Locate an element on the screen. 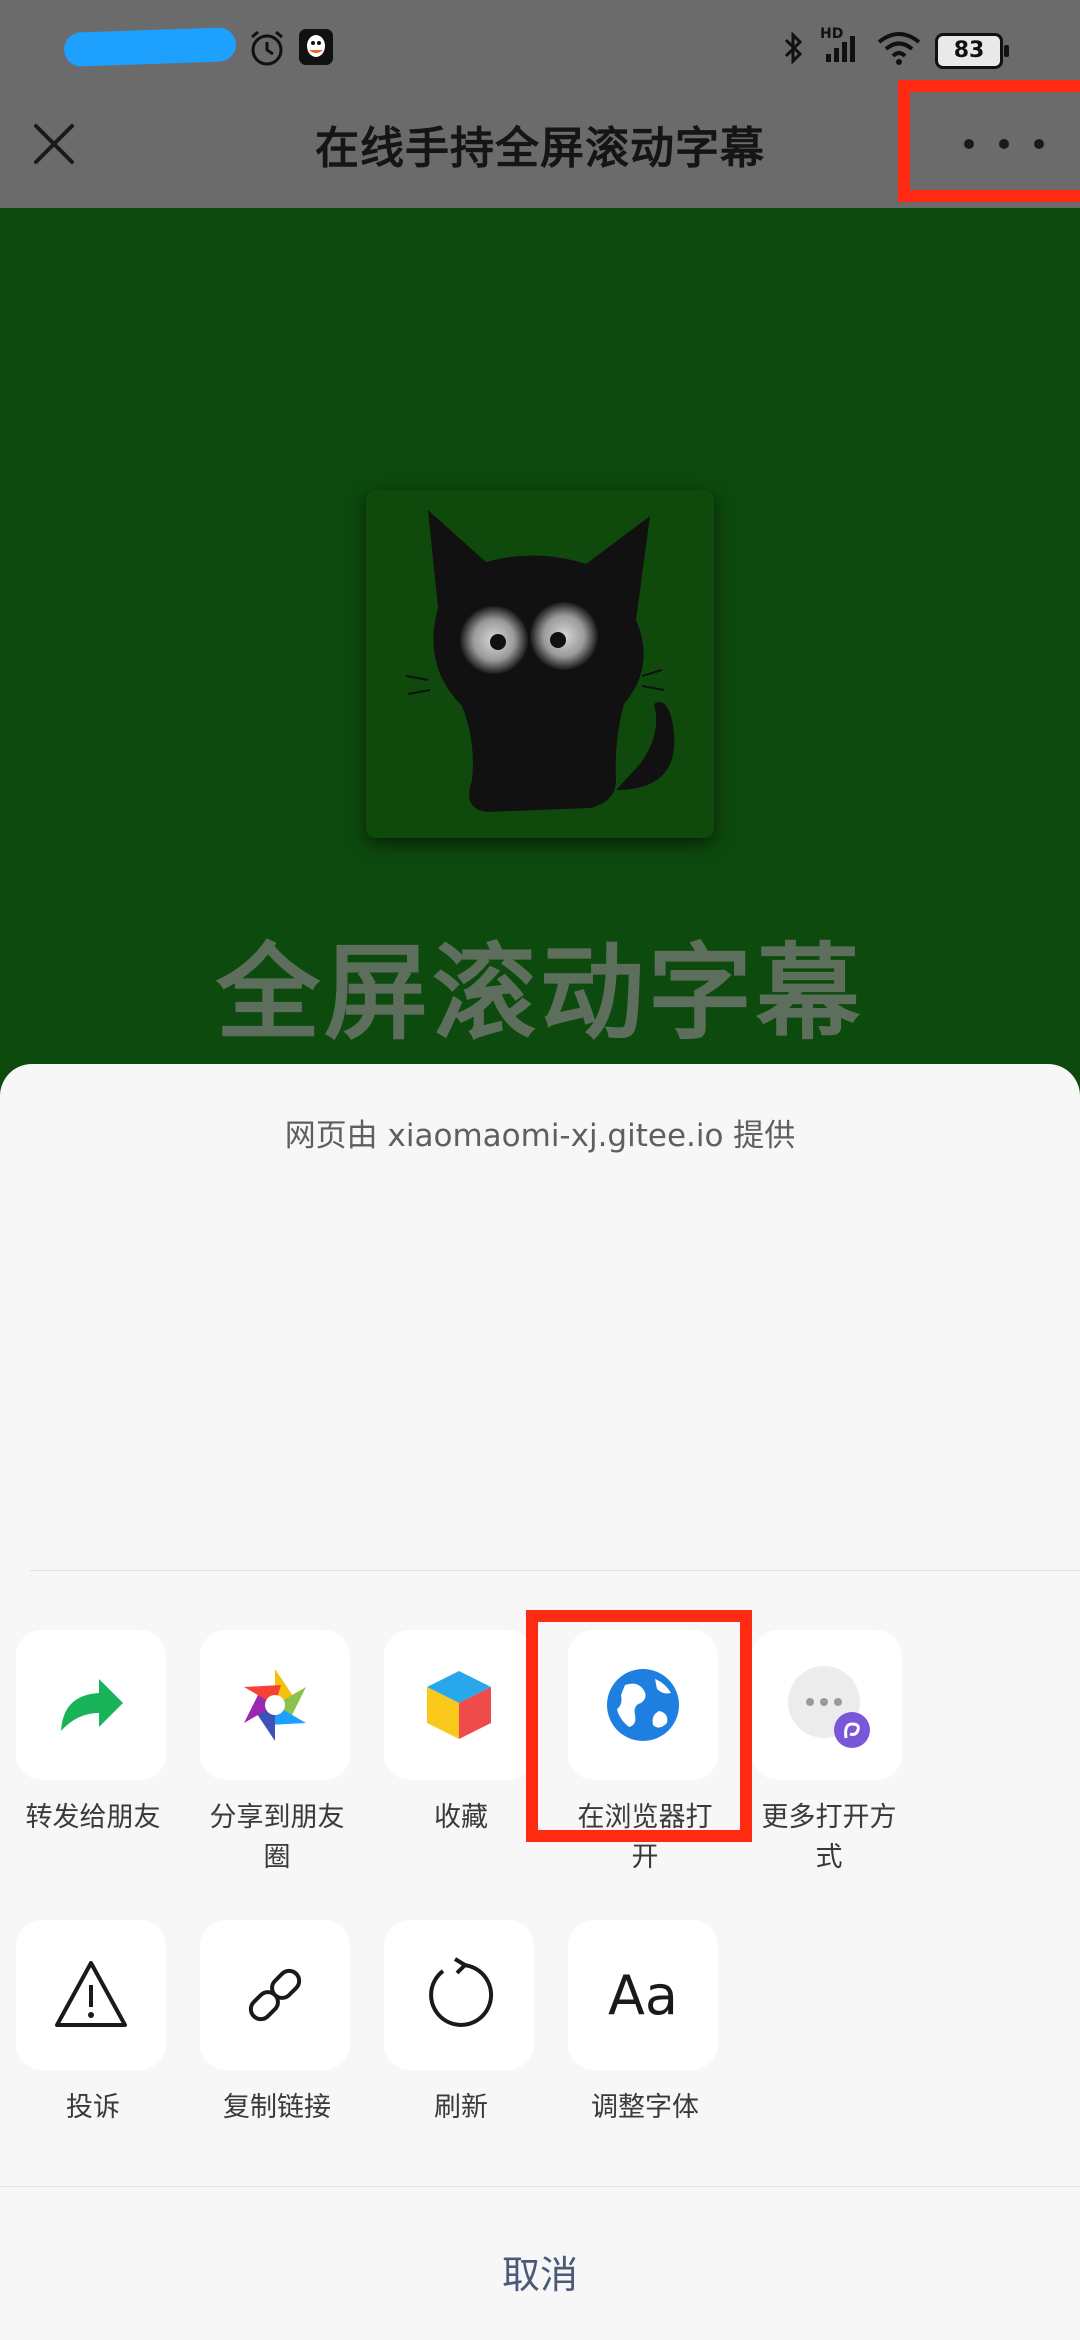 This screenshot has width=1080, height=2340. report-label: 投诉 is located at coordinates (93, 2107).